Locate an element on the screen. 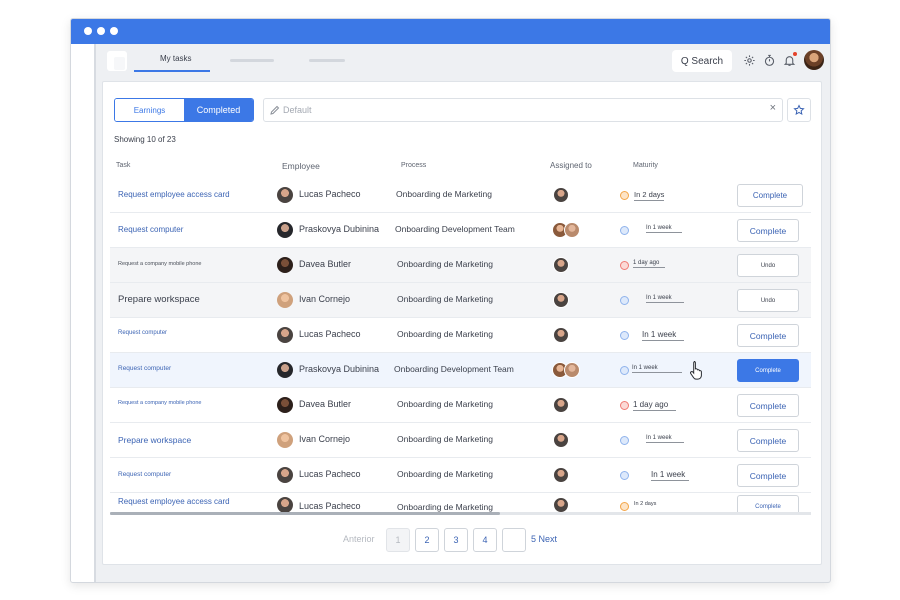 Image resolution: width=900 pixels, height=600 pixels. star-icon is located at coordinates (799, 109).